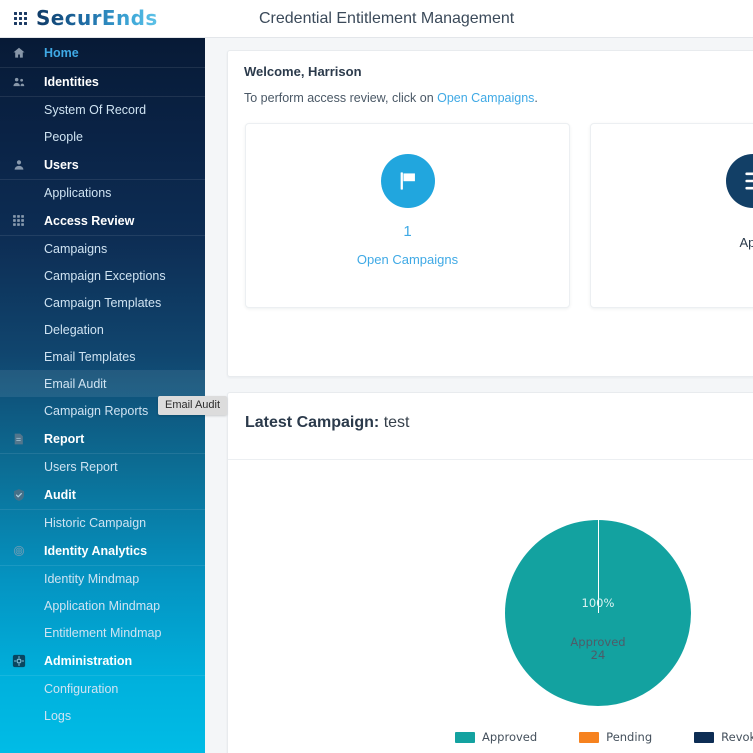 The width and height of the screenshot is (753, 753). I want to click on fingerprint-icon, so click(23, 551).